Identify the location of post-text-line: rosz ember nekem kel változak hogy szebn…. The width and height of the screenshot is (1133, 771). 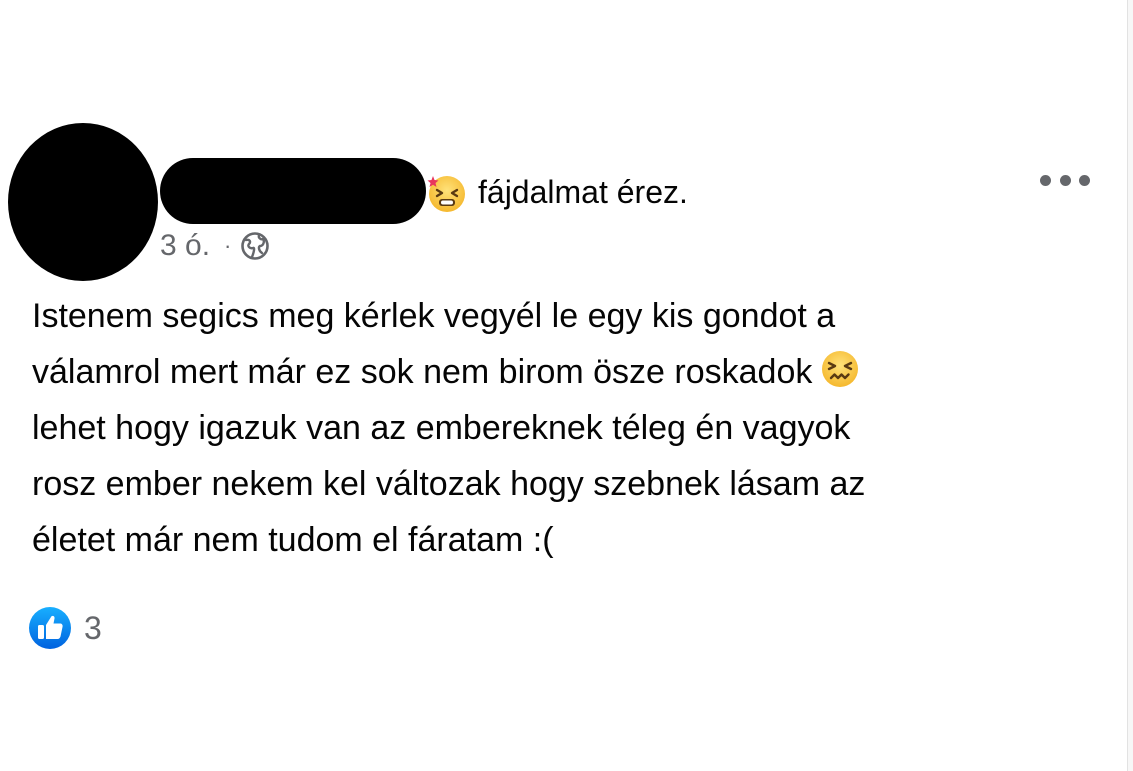
(449, 484).